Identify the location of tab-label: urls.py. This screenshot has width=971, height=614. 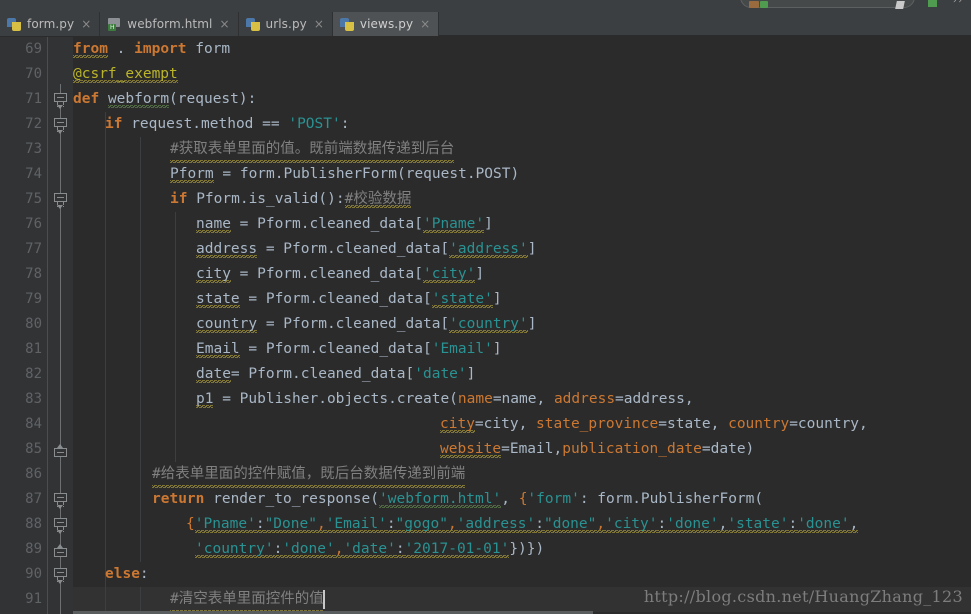
(286, 24).